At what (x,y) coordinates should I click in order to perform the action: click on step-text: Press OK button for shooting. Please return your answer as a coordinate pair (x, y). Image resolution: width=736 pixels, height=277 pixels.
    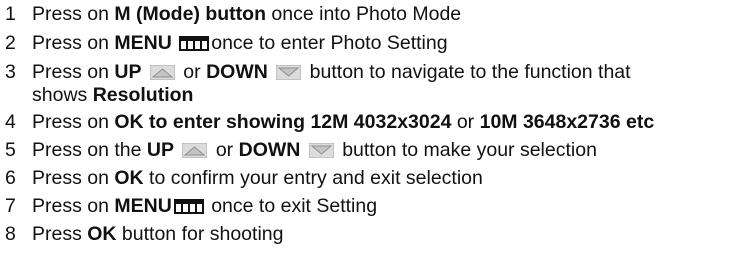
    Looking at the image, I should click on (157, 234).